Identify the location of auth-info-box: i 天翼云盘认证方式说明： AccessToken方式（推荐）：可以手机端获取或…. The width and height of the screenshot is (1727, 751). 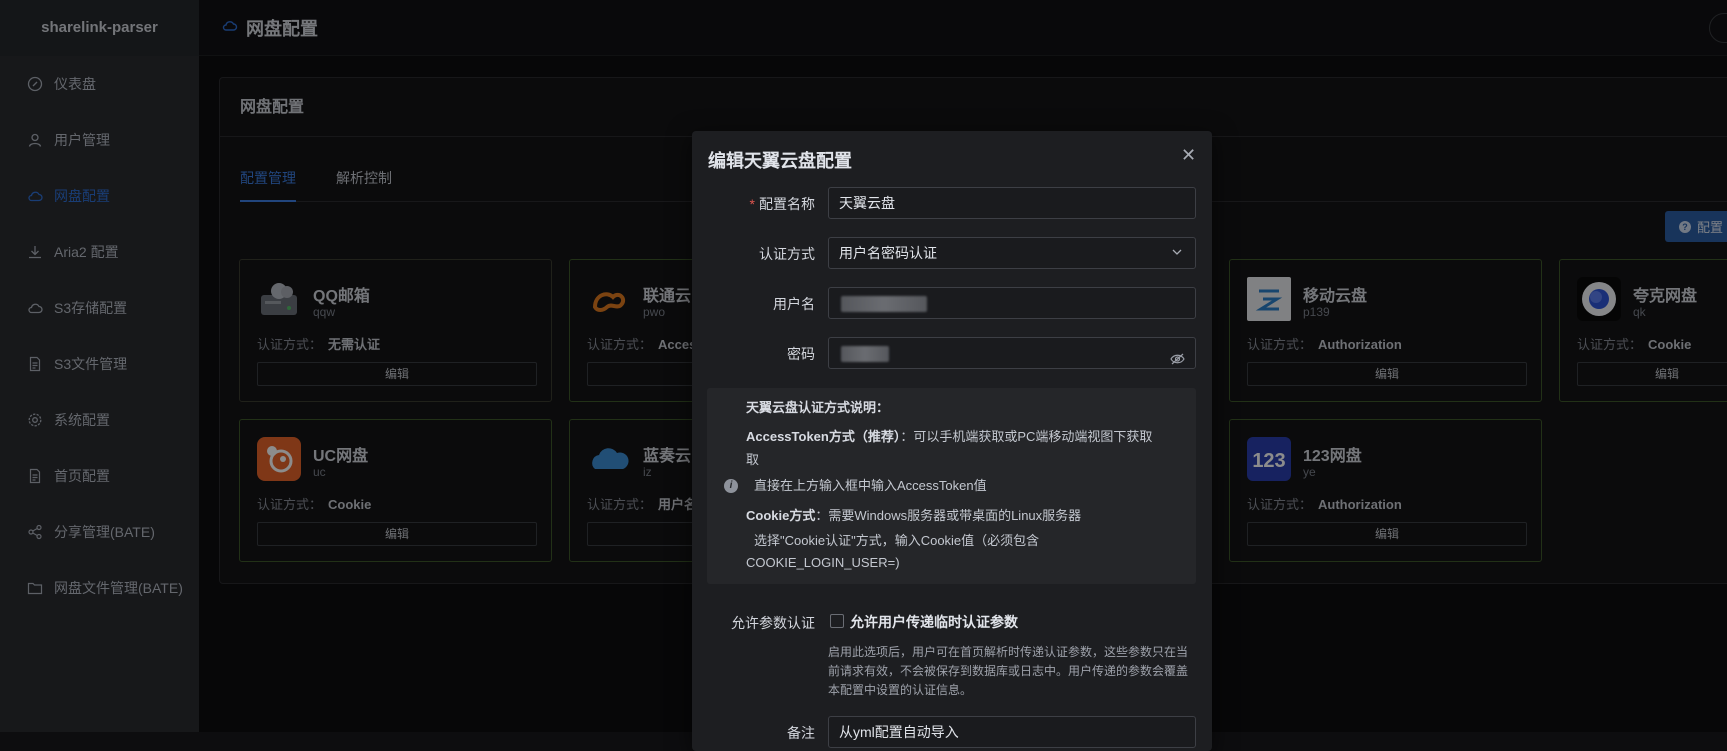
(951, 486).